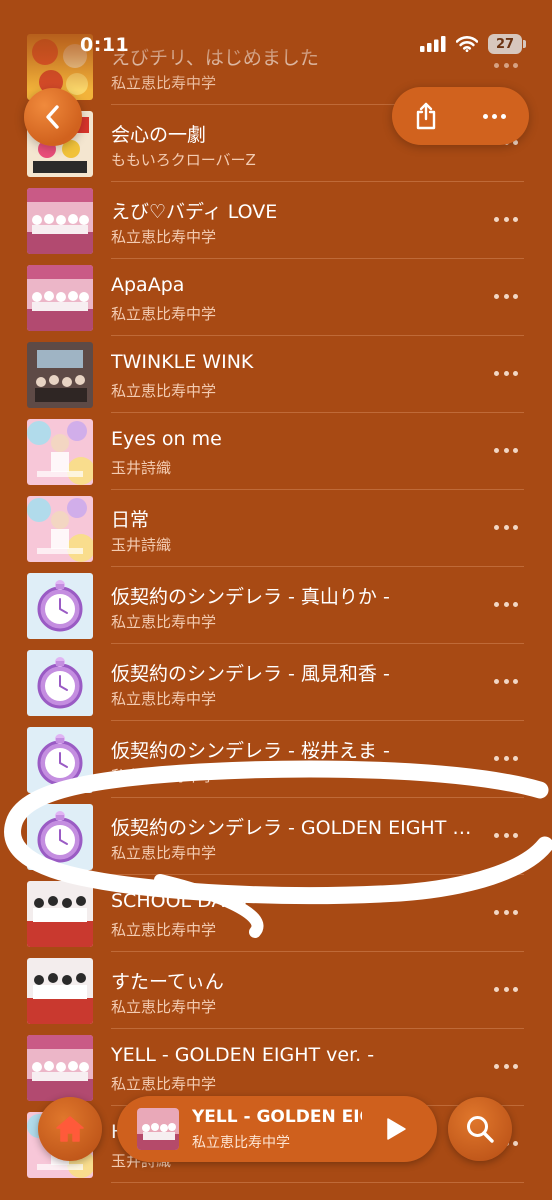 The width and height of the screenshot is (552, 1200). What do you see at coordinates (250, 751) in the screenshot?
I see `song-title: 仮契約のシンデレラ - 桜井えま -` at bounding box center [250, 751].